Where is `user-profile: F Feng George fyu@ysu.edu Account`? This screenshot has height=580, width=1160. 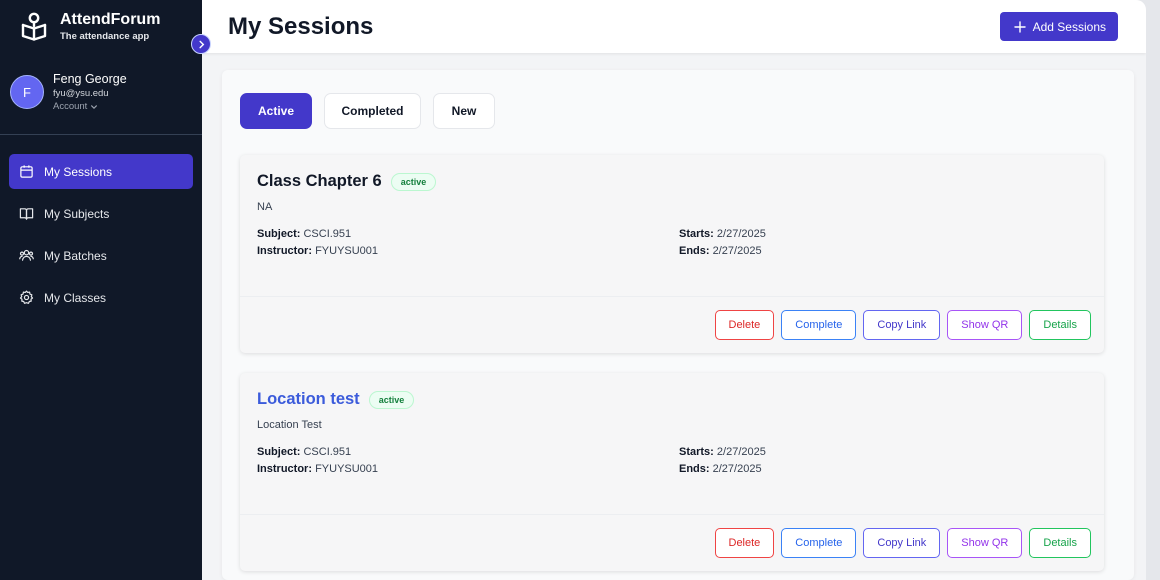 user-profile: F Feng George fyu@ysu.edu Account is located at coordinates (101, 93).